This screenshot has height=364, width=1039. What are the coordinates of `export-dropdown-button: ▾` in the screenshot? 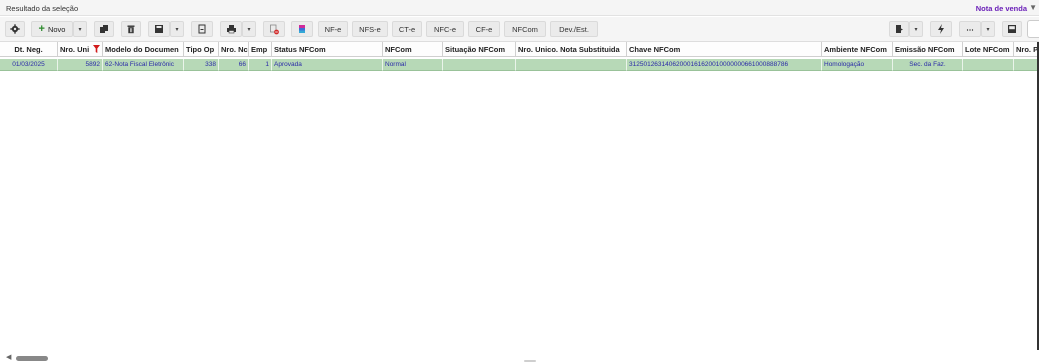 It's located at (916, 29).